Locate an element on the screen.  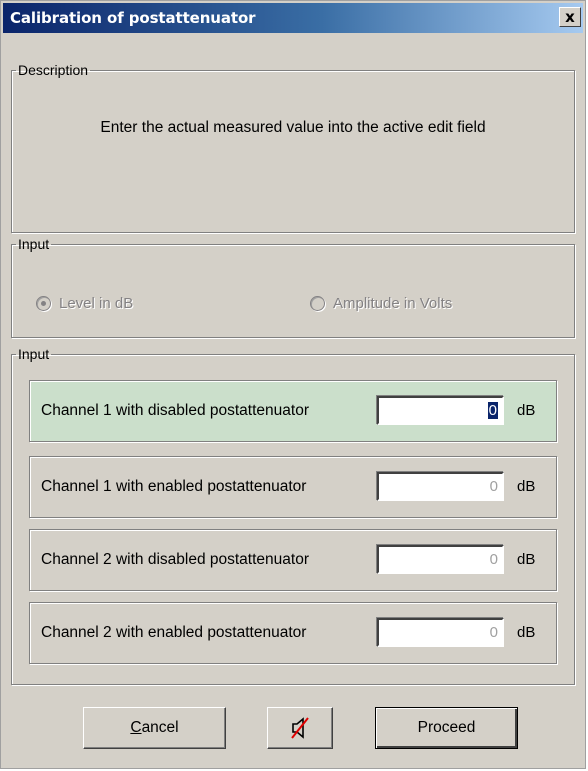
close-icon: x is located at coordinates (570, 16).